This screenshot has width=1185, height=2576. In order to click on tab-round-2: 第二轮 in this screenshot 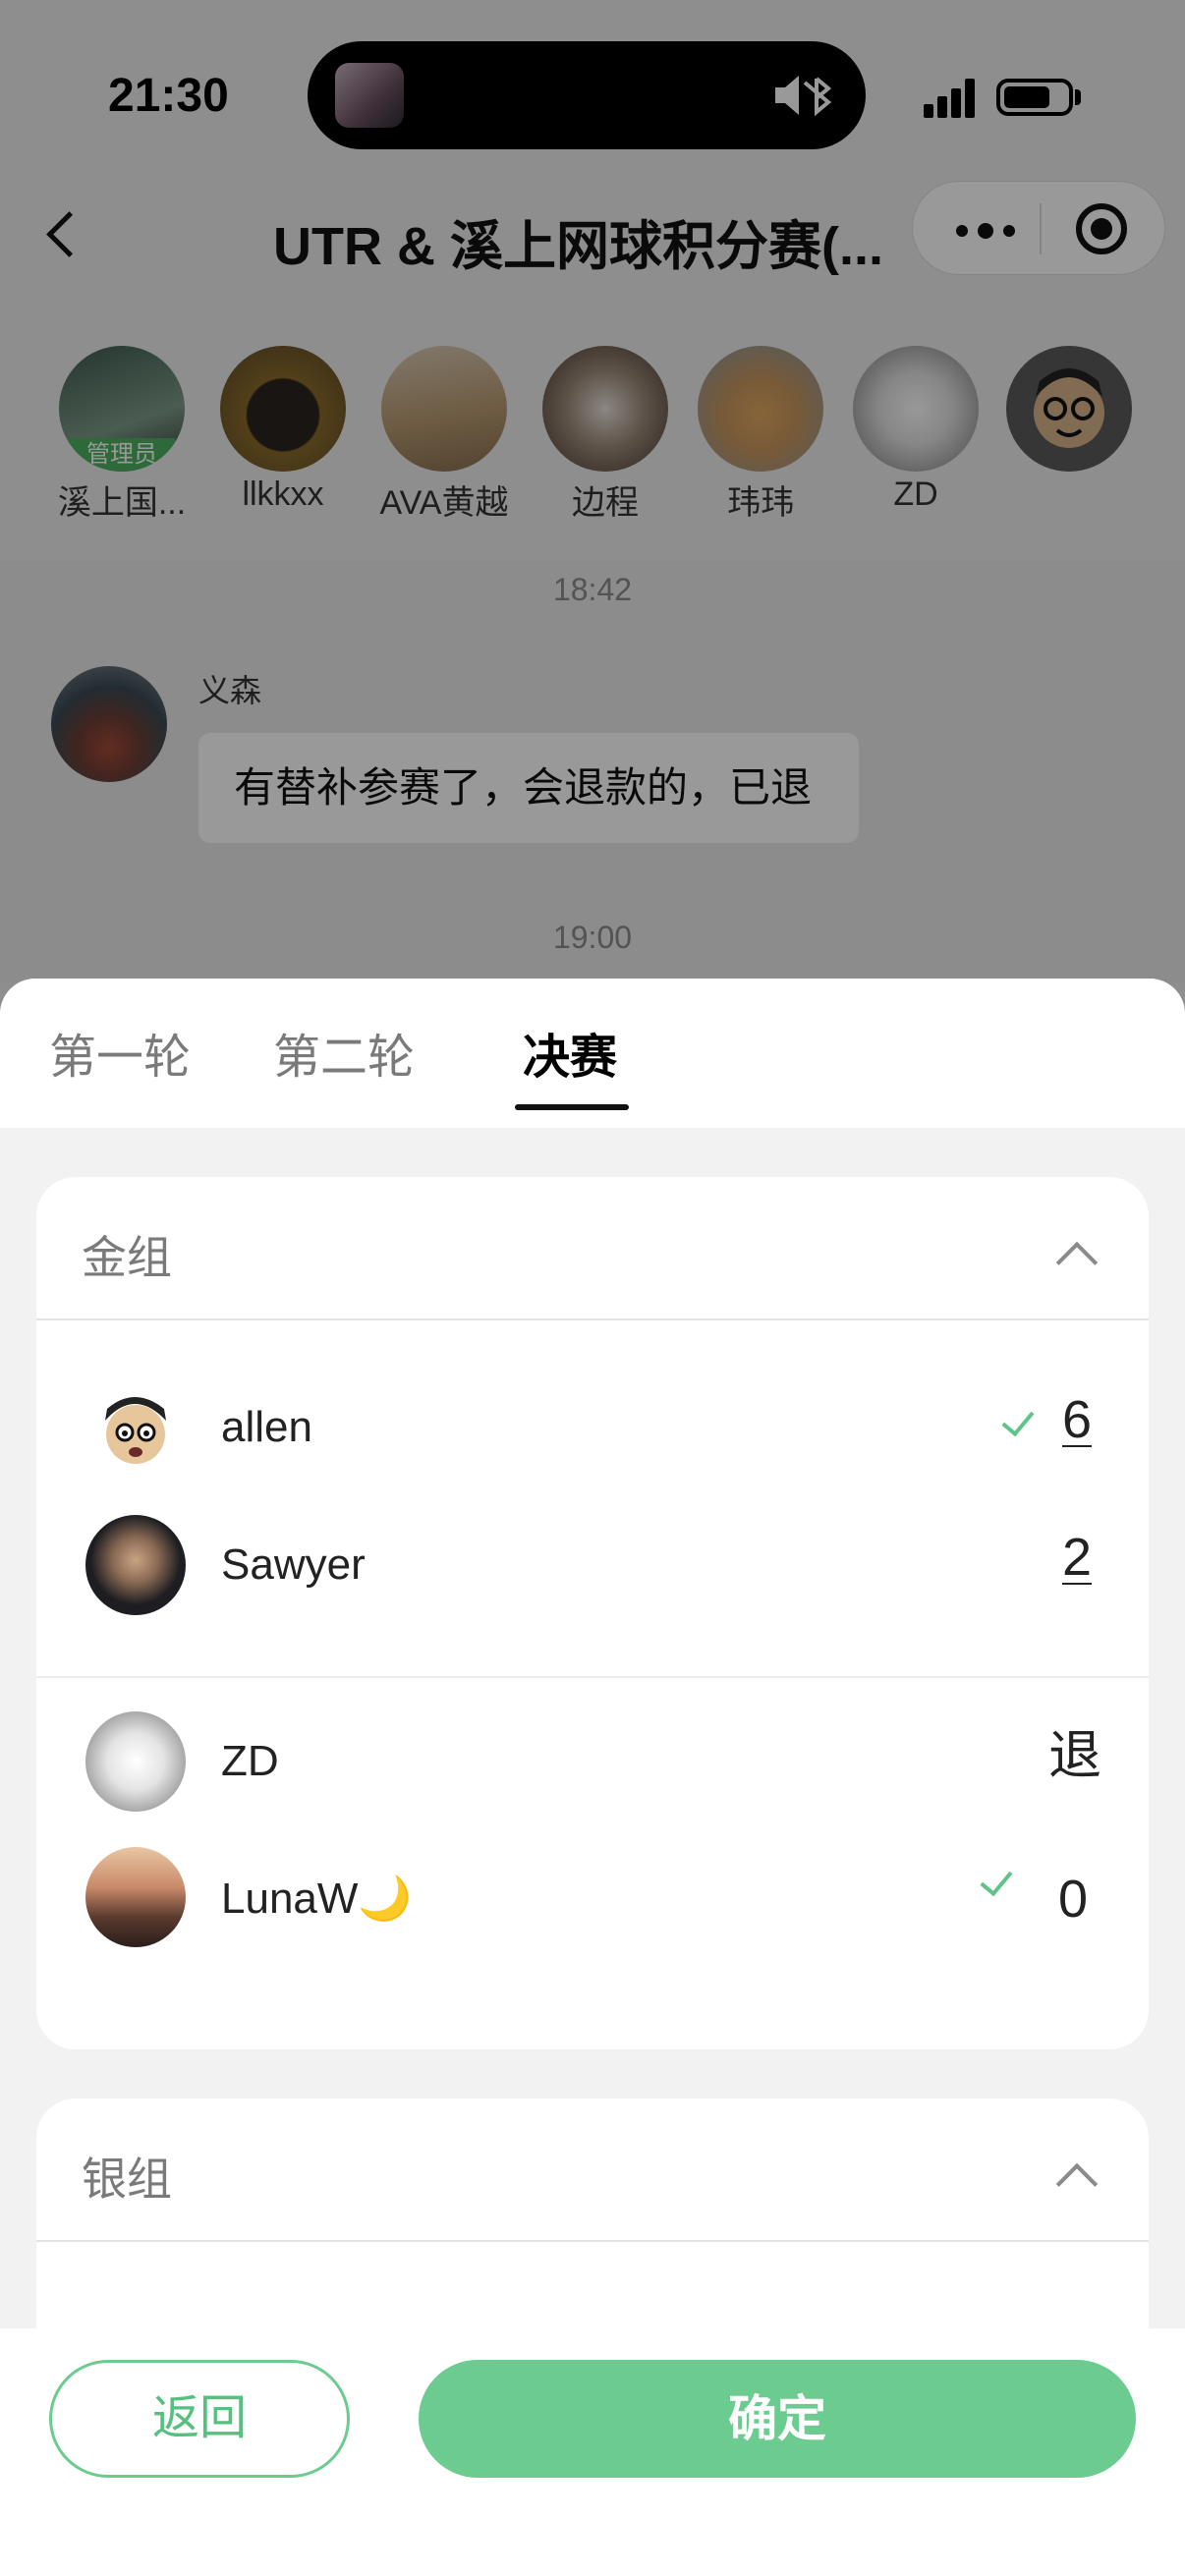, I will do `click(344, 1052)`.